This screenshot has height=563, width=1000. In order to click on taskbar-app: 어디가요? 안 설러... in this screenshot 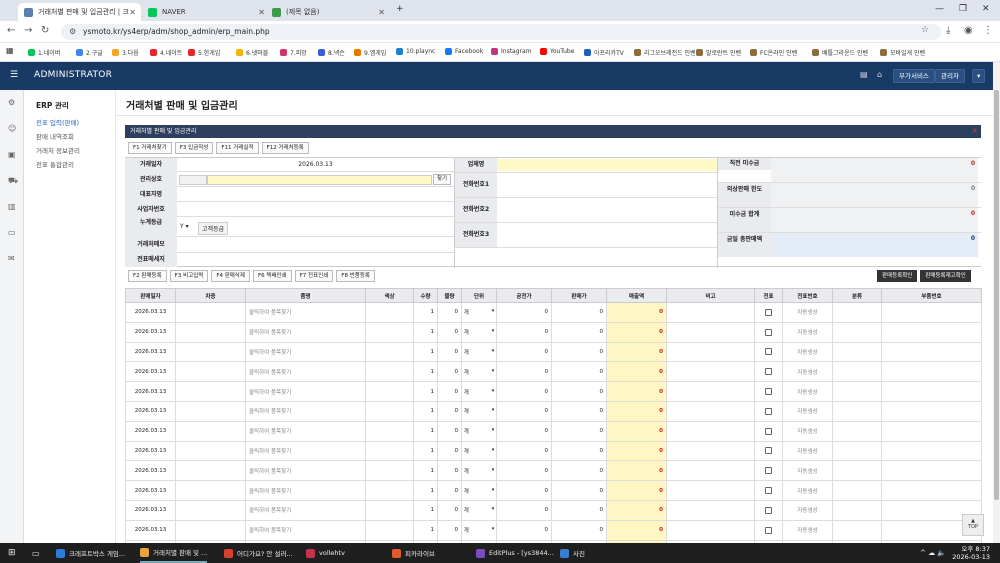, I will do `click(258, 553)`.